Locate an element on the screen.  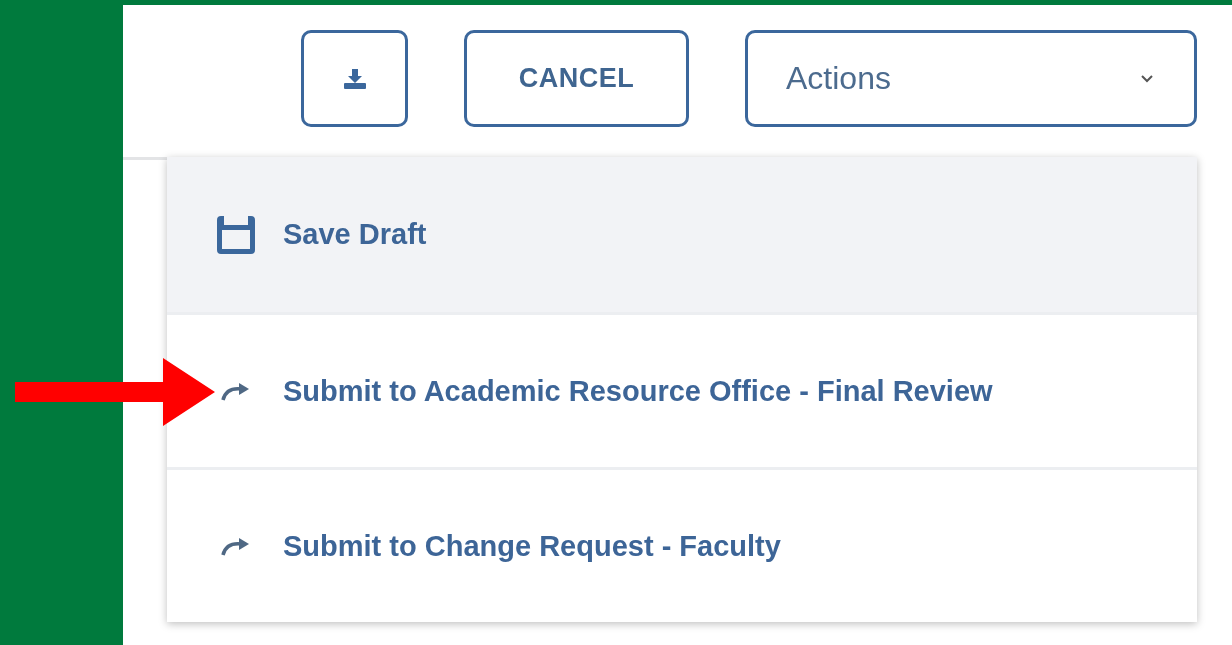
actions-select: Actions is located at coordinates (971, 78).